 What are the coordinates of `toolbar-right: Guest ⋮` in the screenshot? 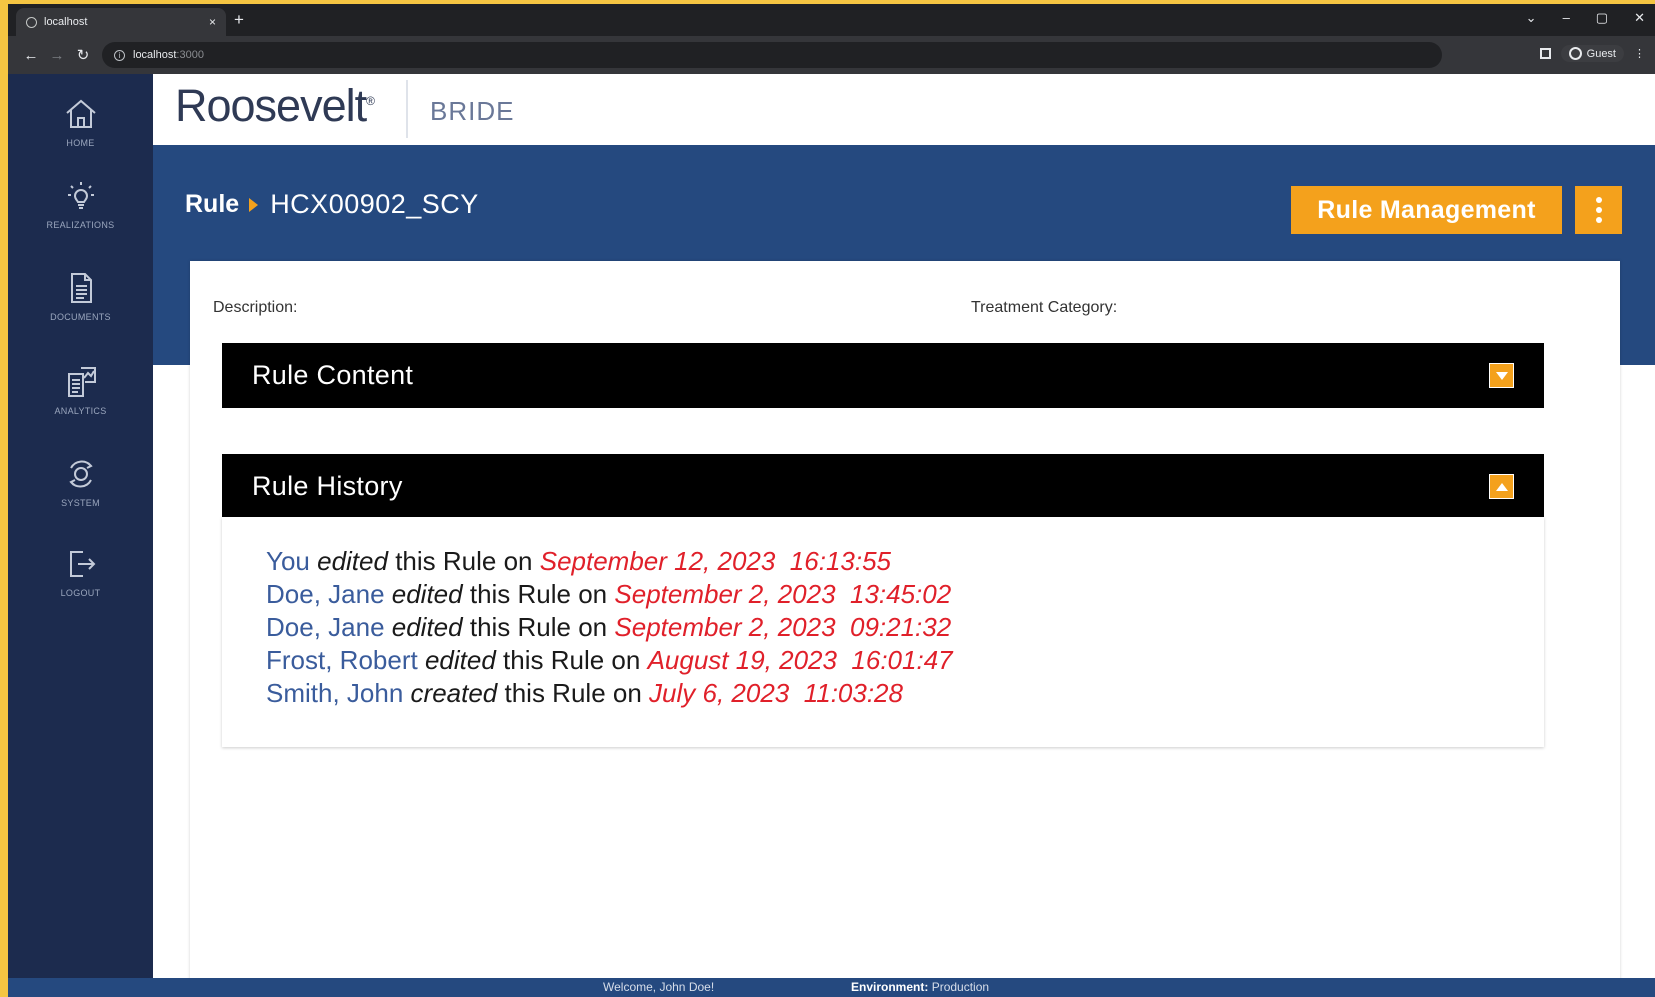 It's located at (1592, 53).